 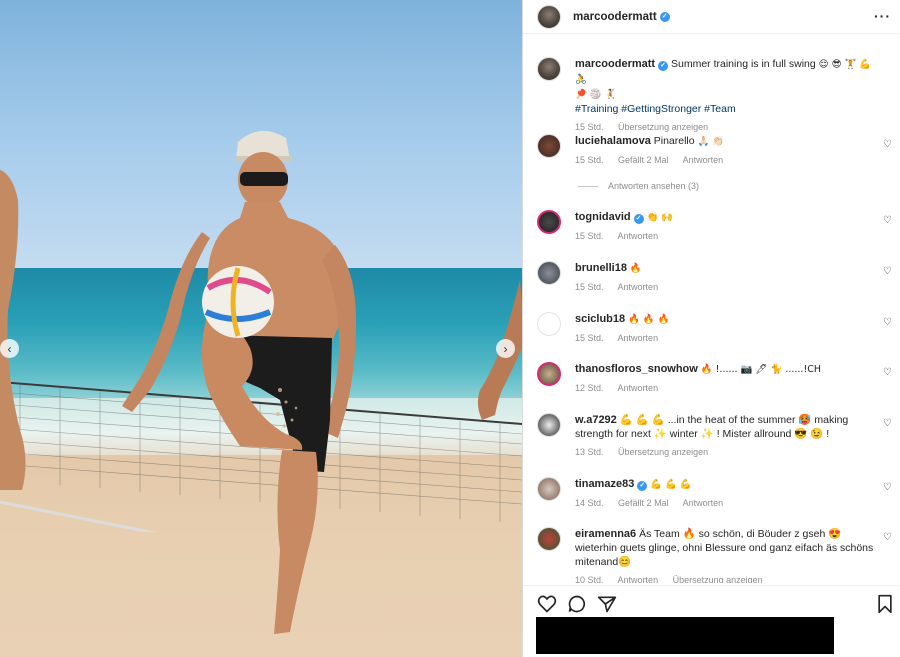 I want to click on comment-username: brunelli18, so click(x=601, y=268).